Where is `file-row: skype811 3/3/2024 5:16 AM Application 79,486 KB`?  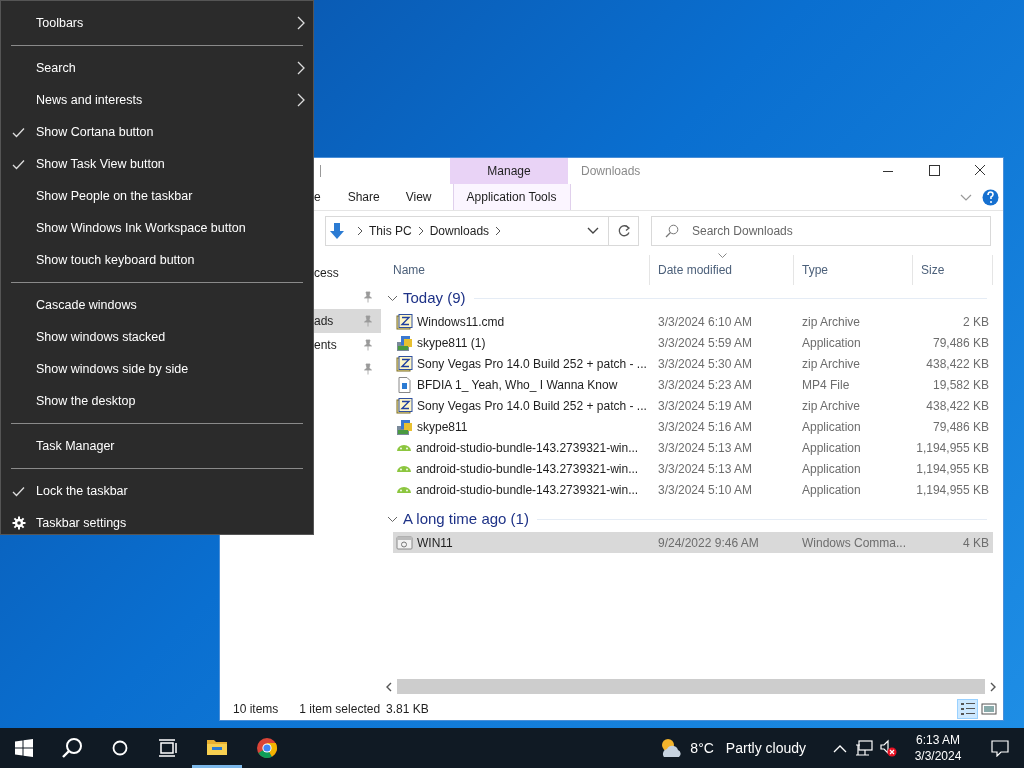
file-row: skype811 3/3/2024 5:16 AM Application 79,486 KB is located at coordinates (693, 426).